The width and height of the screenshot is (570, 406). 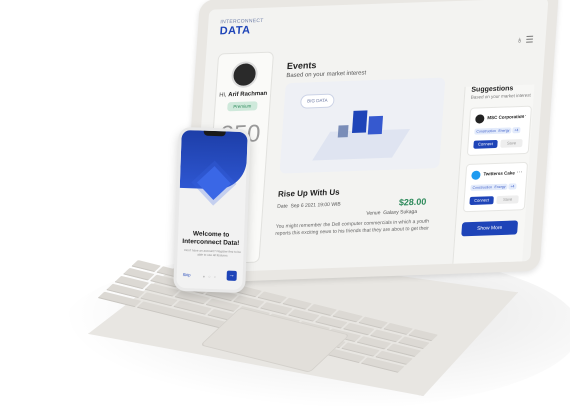 What do you see at coordinates (309, 193) in the screenshot?
I see `event-title: Rise Up With Us` at bounding box center [309, 193].